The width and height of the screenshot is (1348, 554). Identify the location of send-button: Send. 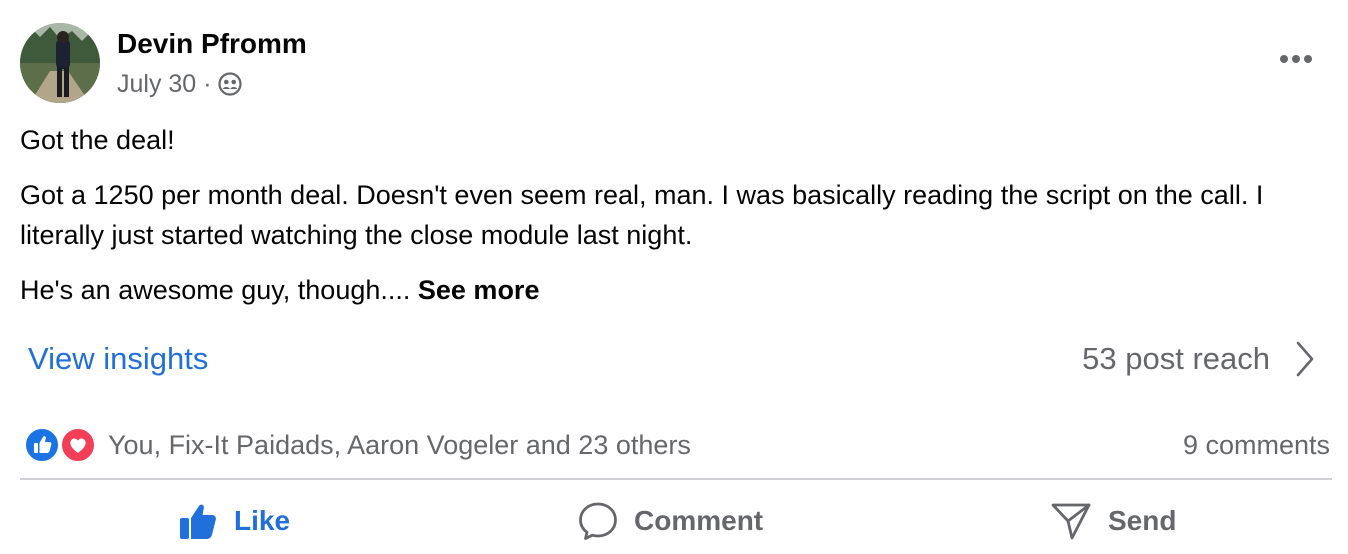
(1113, 521).